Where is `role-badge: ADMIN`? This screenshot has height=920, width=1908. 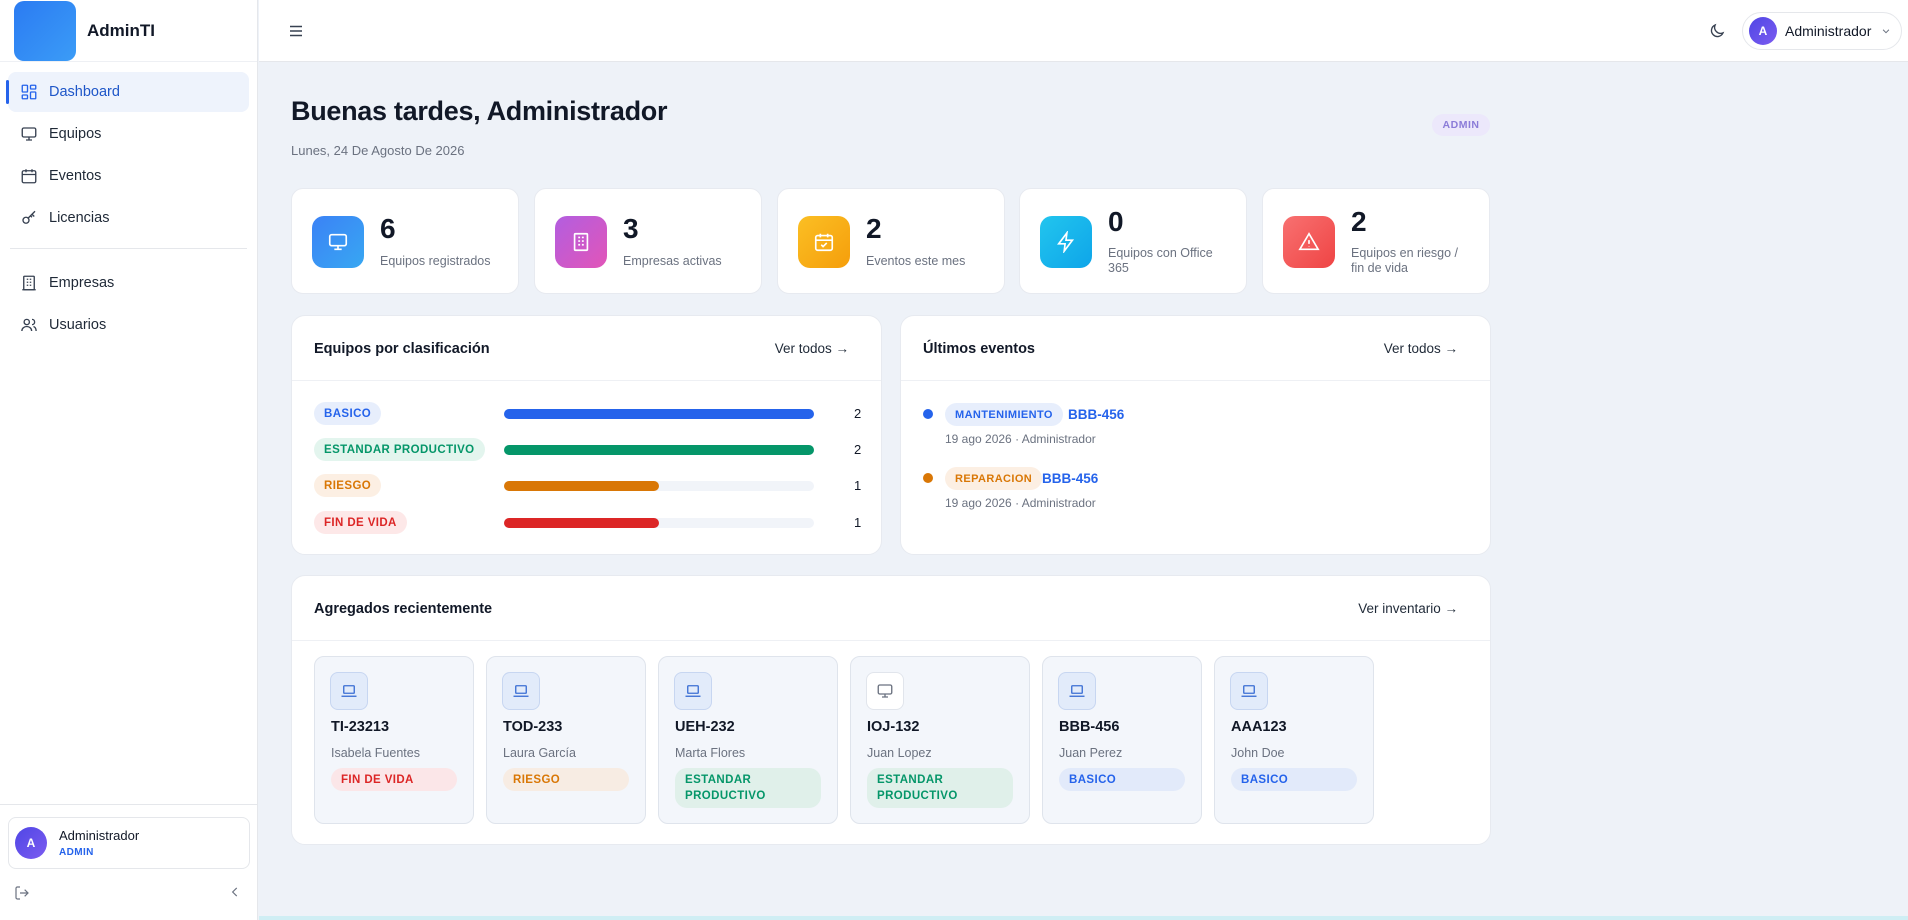 role-badge: ADMIN is located at coordinates (1461, 125).